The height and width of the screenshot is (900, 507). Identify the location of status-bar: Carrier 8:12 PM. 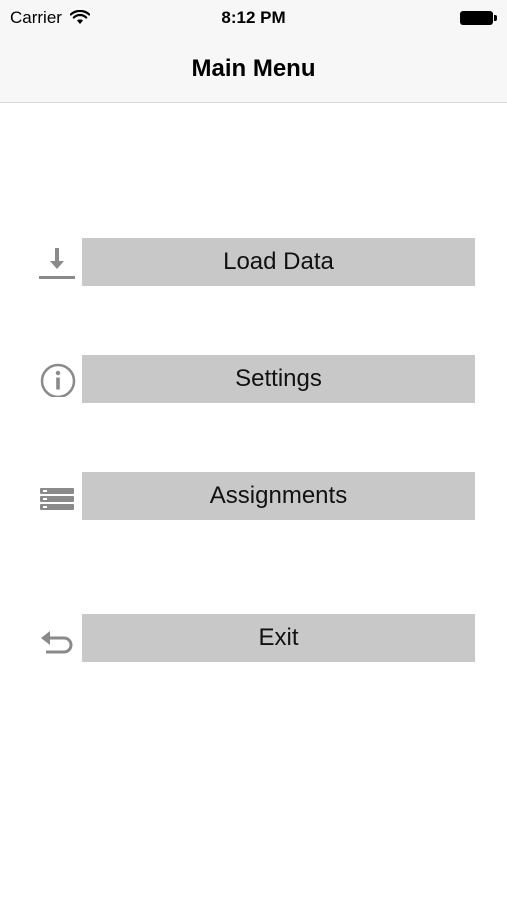
(253, 19).